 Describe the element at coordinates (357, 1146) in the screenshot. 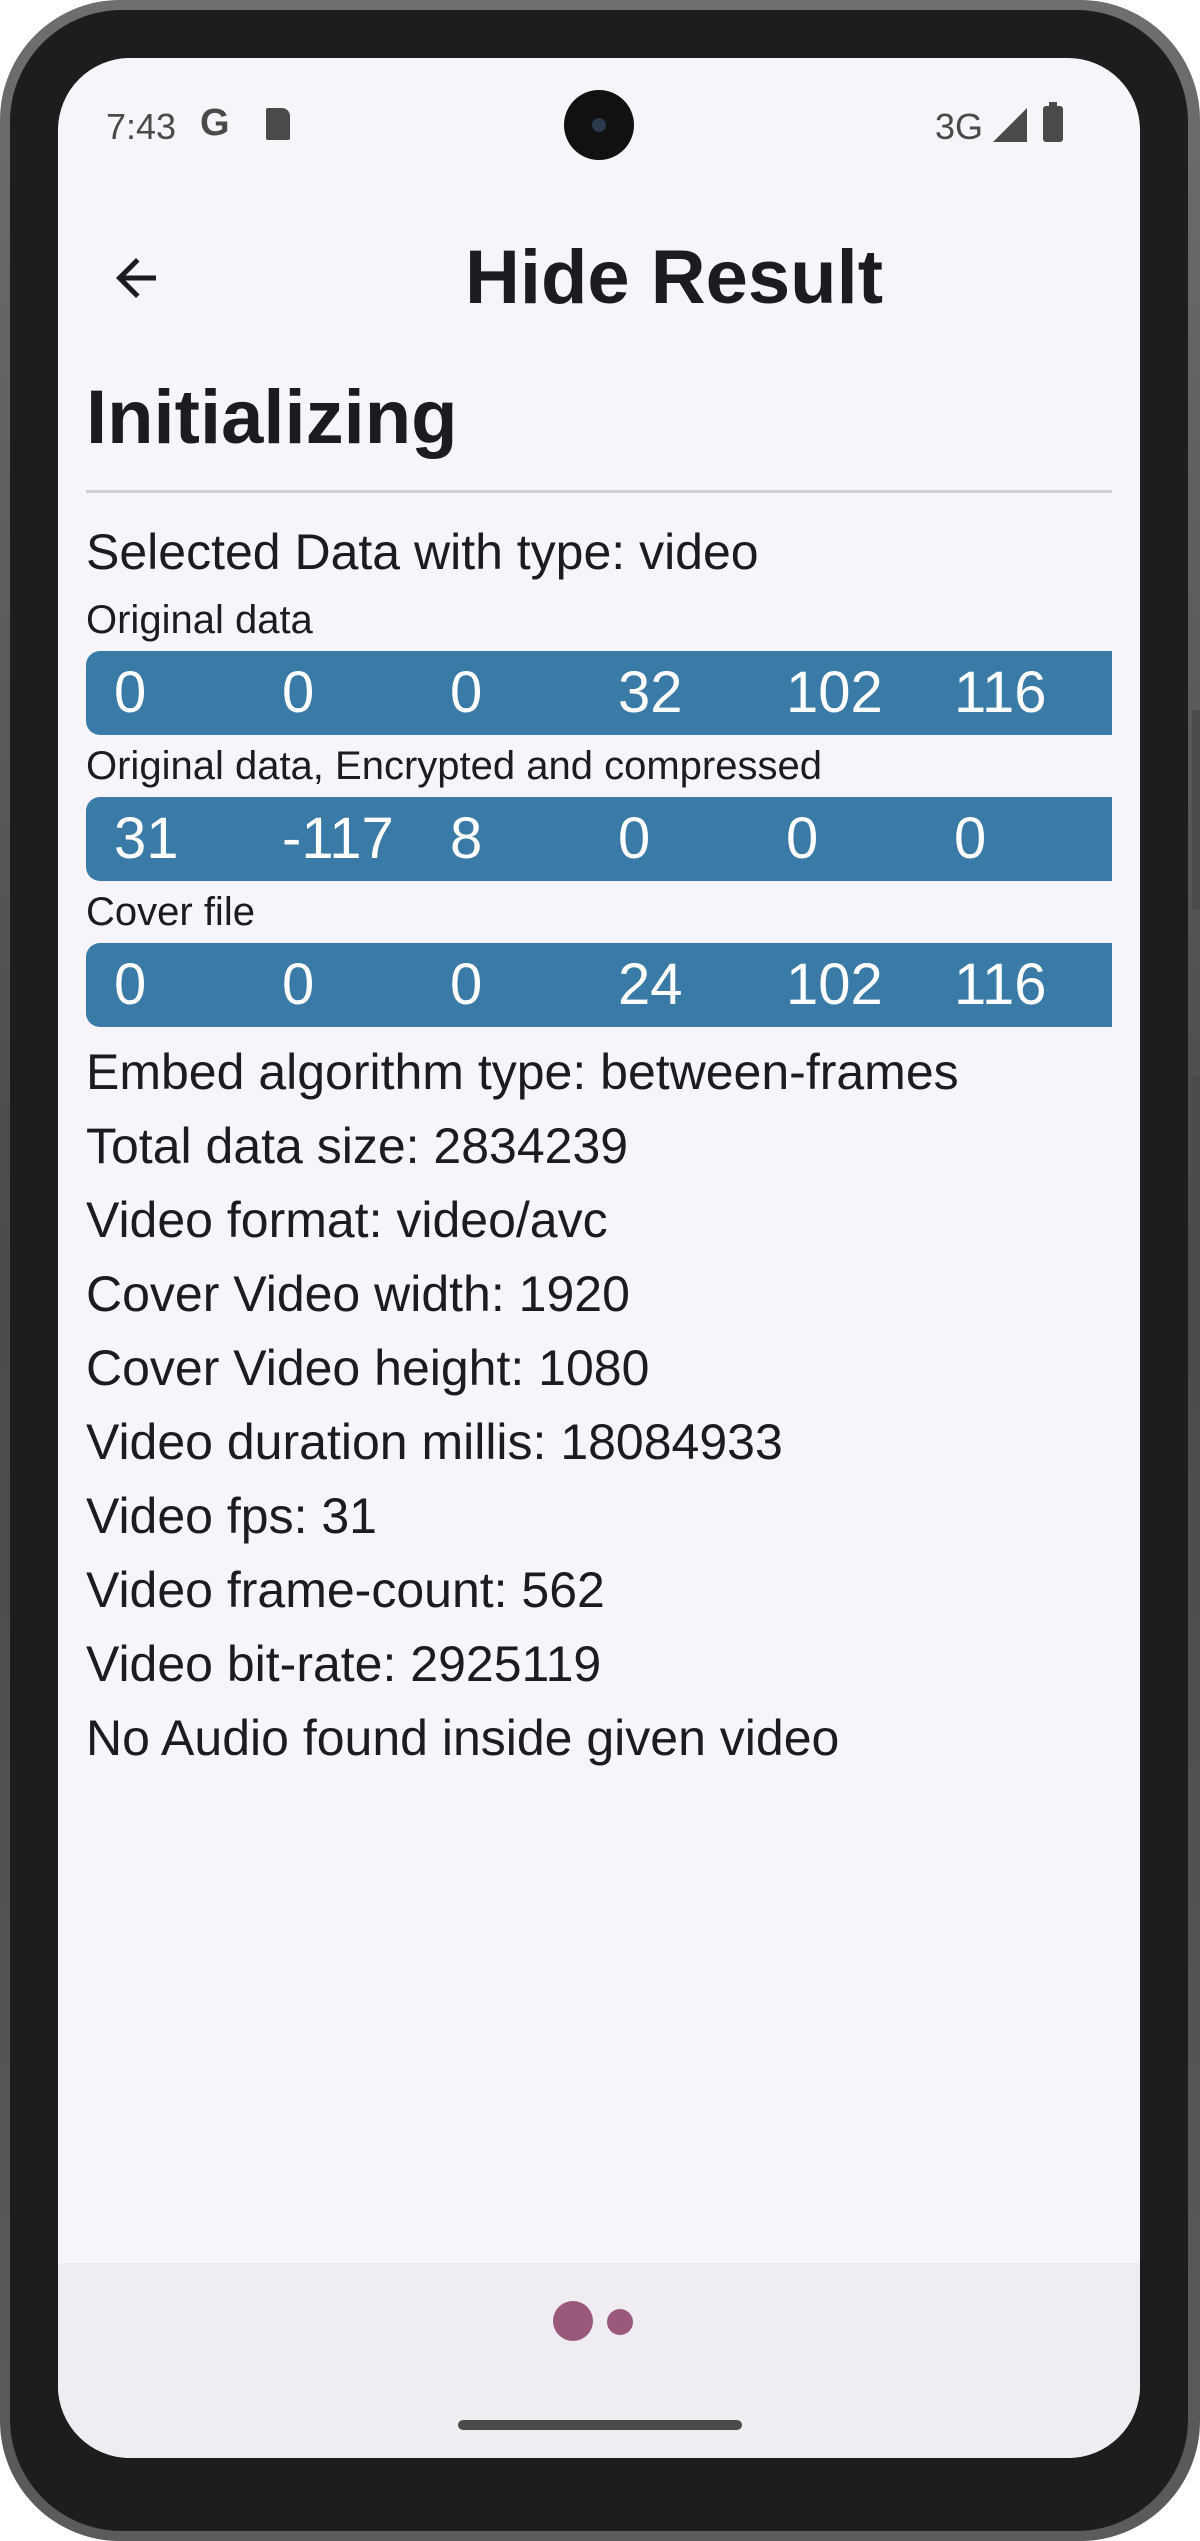

I see `total-data-size: Total data size: 2834239` at that location.